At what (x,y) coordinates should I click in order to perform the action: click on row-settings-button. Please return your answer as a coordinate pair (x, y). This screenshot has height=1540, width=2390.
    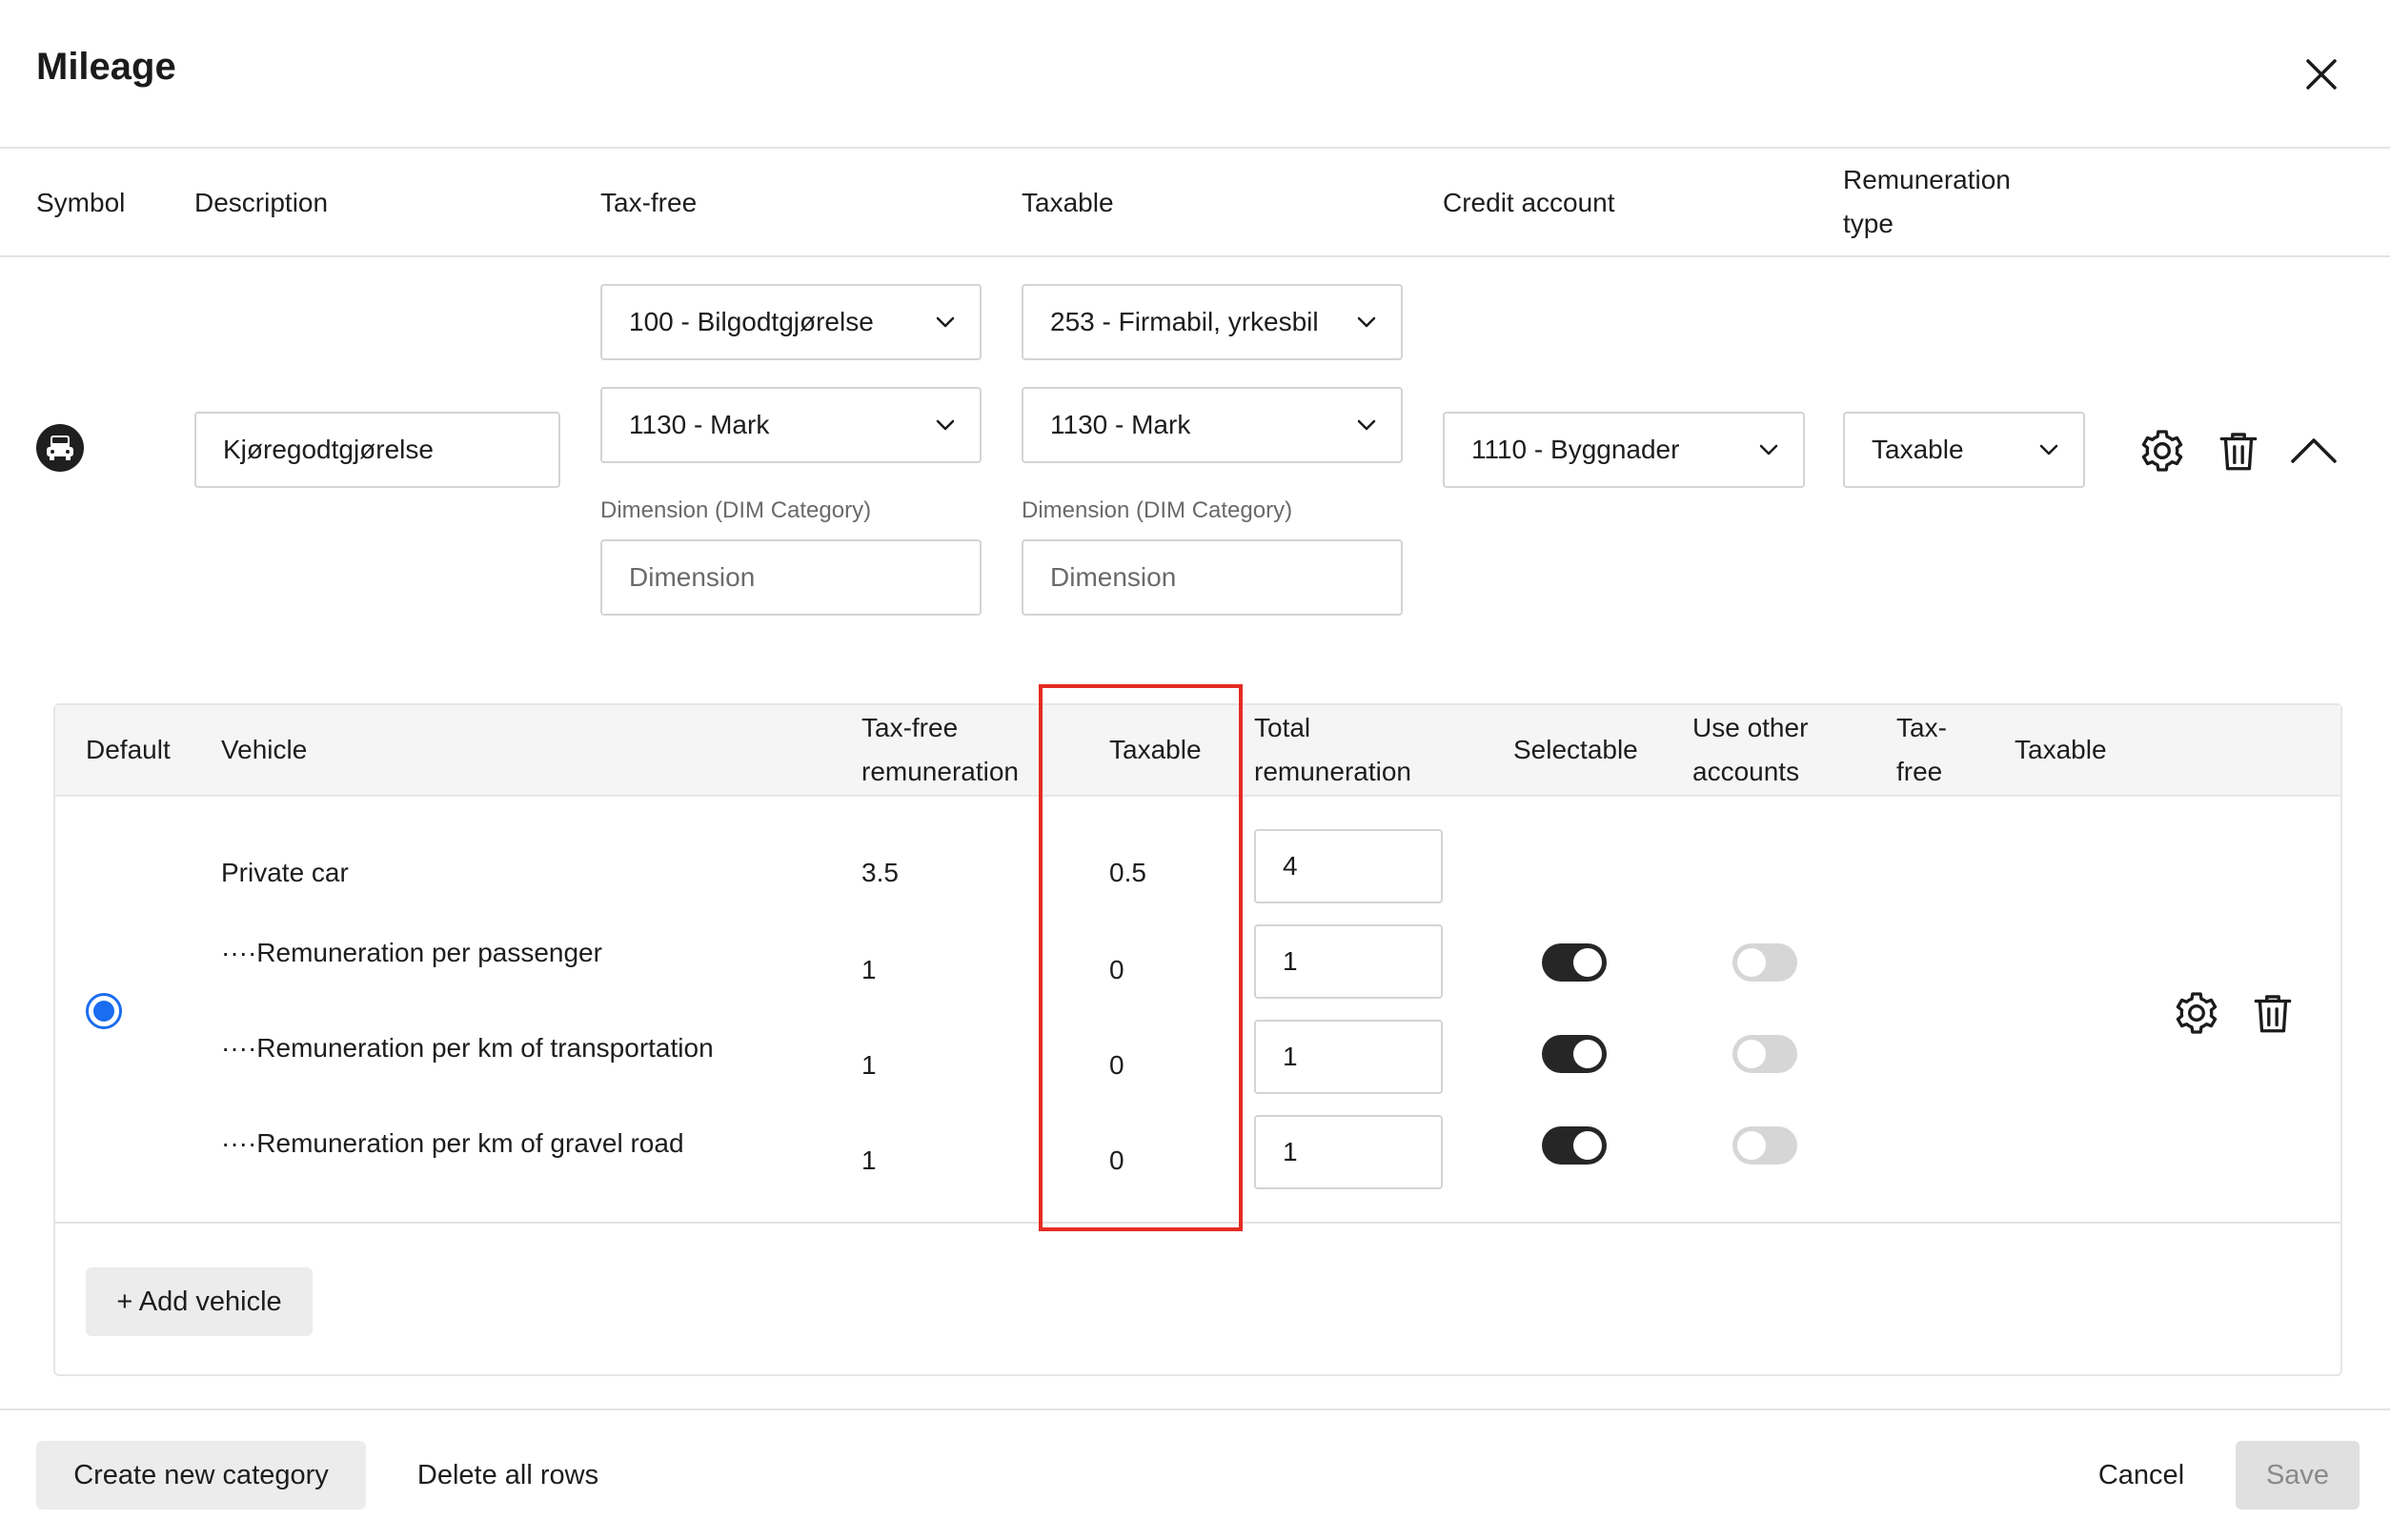
    Looking at the image, I should click on (2162, 453).